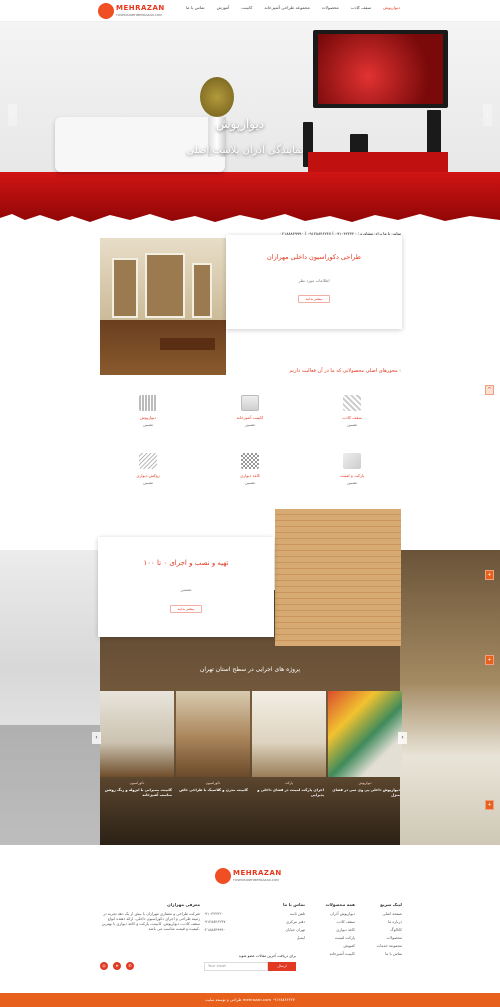  Describe the element at coordinates (365, 793) in the screenshot. I see `project-text: دیوارپوش داخلی پی وی سی در فضای منزل` at that location.